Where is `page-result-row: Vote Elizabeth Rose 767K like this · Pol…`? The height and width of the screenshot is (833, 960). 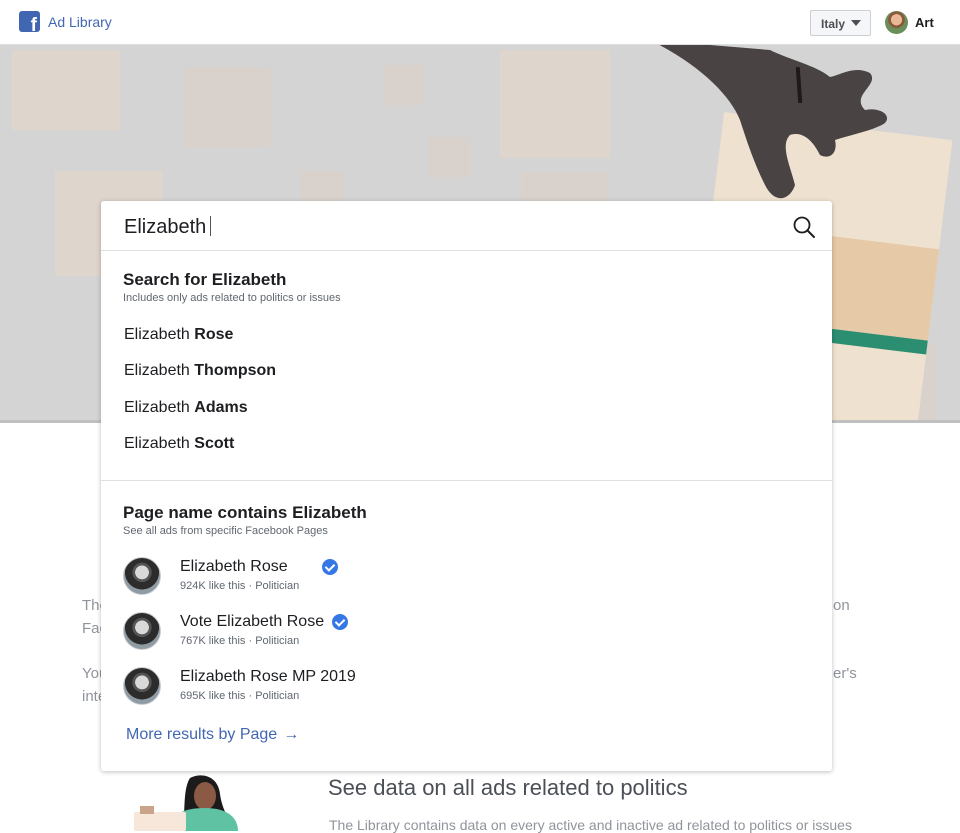 page-result-row: Vote Elizabeth Rose 767K like this · Pol… is located at coordinates (466, 637).